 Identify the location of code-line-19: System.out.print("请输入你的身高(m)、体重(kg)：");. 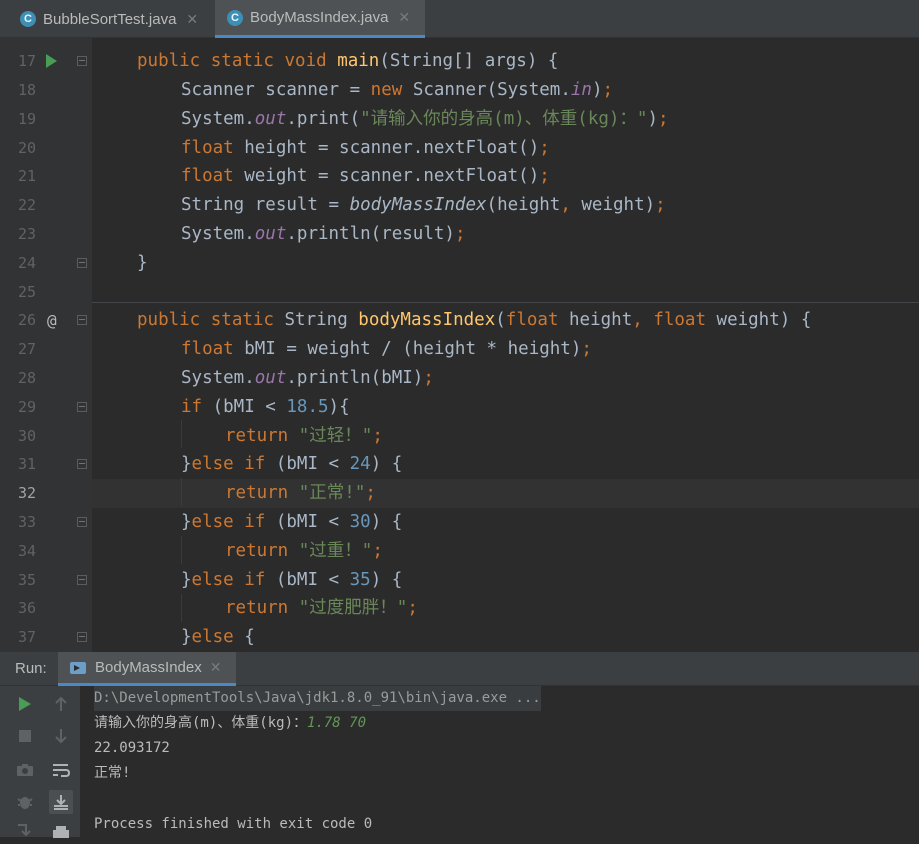
(425, 119).